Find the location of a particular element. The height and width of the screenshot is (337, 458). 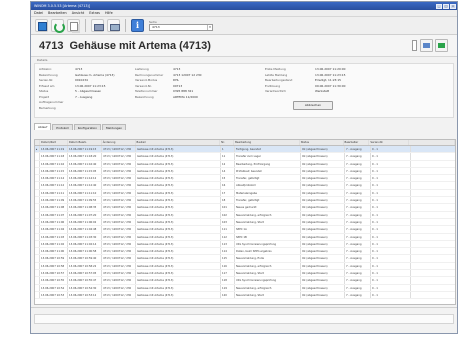

tab-konfiguration: Konfiguration is located at coordinates (87, 127).